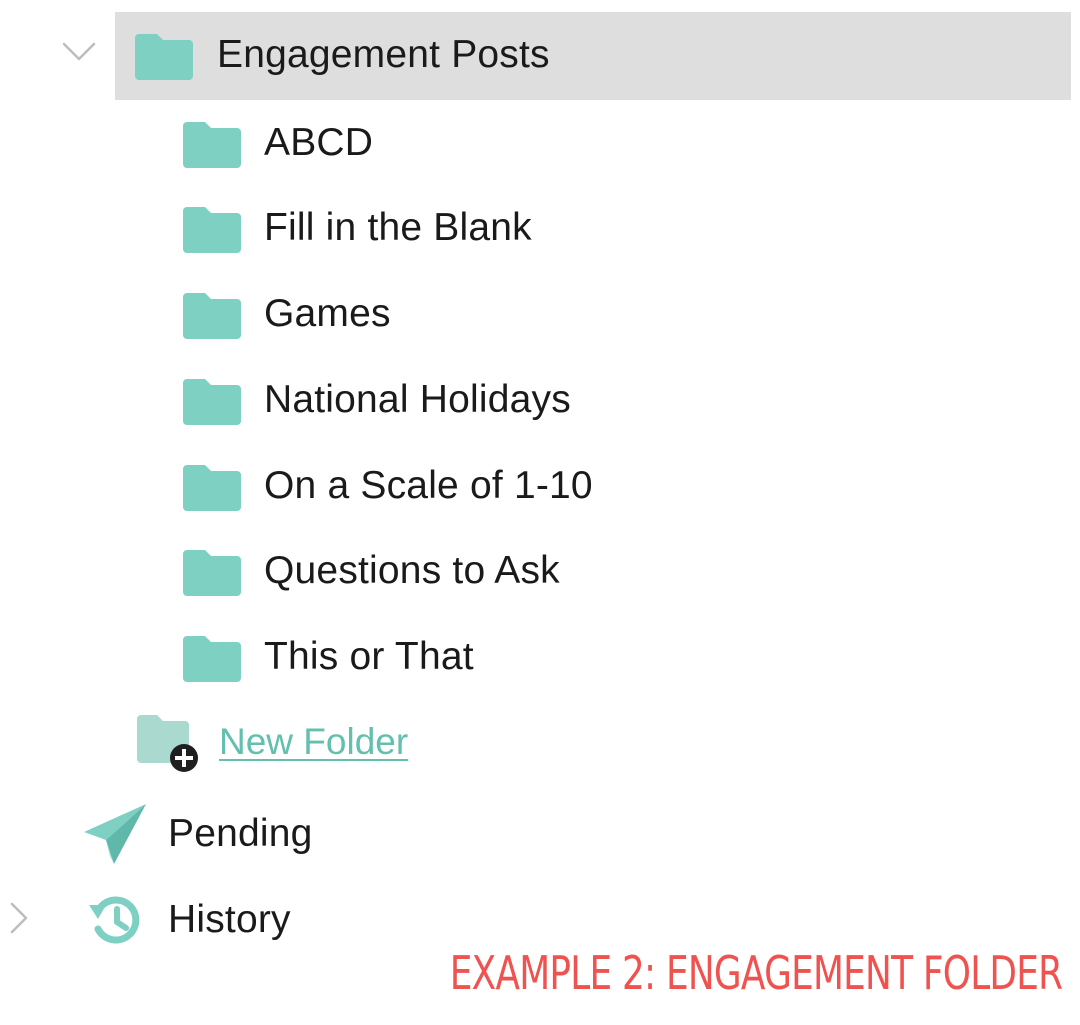 Image resolution: width=1080 pixels, height=1025 pixels. Describe the element at coordinates (319, 142) in the screenshot. I see `folder-label: ABCD` at that location.